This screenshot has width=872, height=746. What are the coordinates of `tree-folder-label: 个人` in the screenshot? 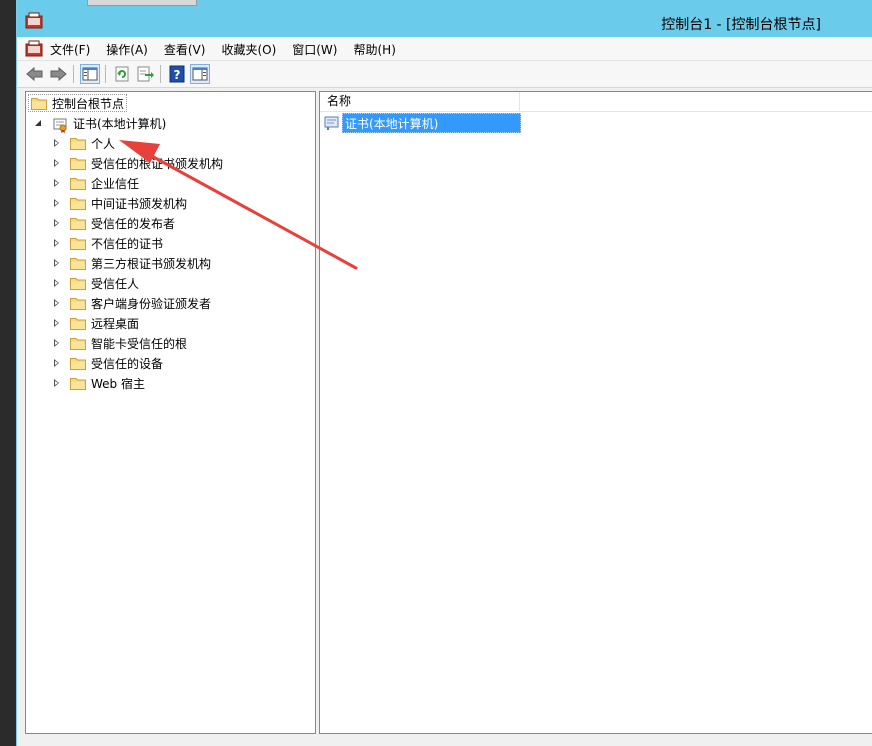 It's located at (103, 143).